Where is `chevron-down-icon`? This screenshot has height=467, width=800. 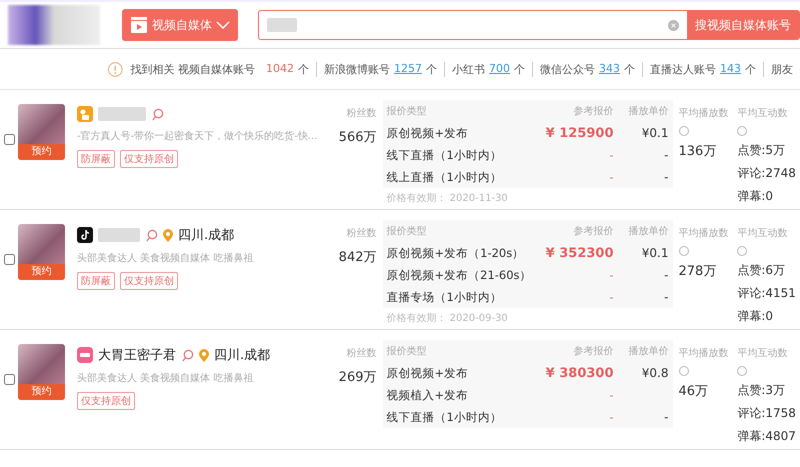
chevron-down-icon is located at coordinates (223, 25).